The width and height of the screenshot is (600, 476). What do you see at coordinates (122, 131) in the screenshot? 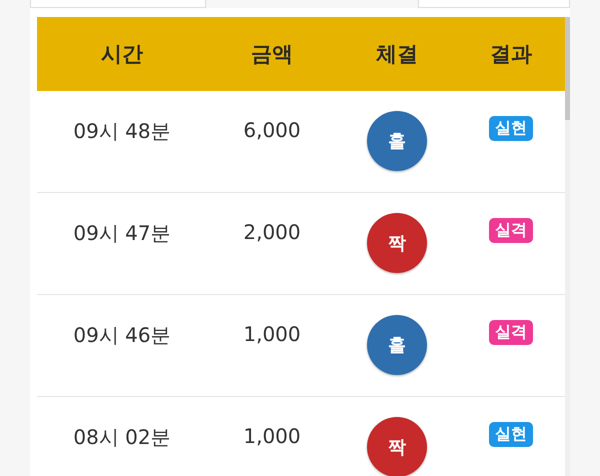
I see `time-cell-text: 09시 48분` at bounding box center [122, 131].